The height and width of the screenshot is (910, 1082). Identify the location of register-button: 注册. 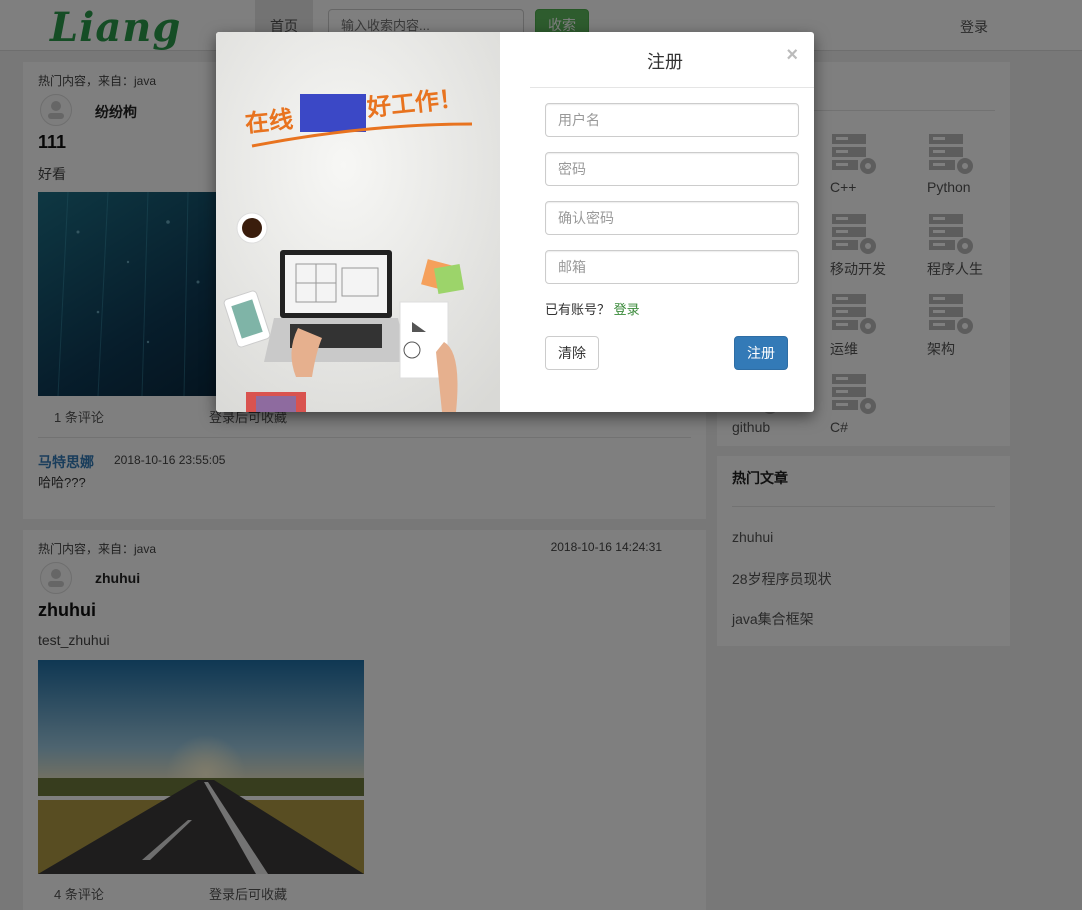
(761, 353).